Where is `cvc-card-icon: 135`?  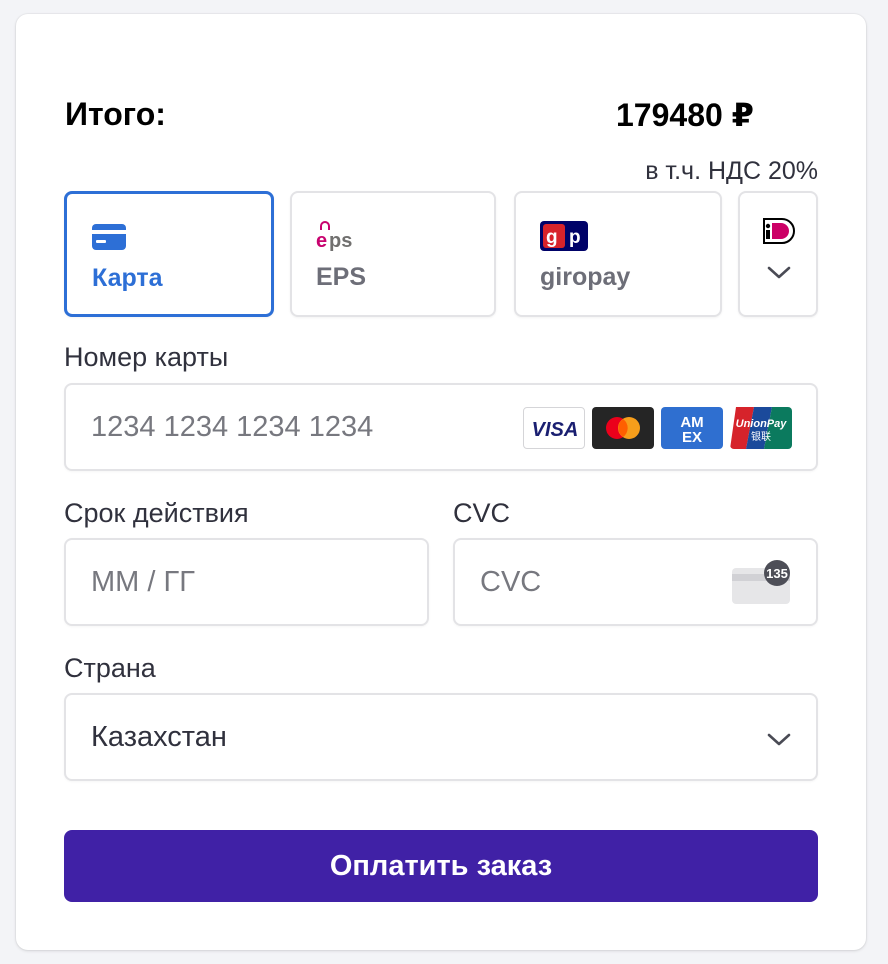 cvc-card-icon: 135 is located at coordinates (763, 585).